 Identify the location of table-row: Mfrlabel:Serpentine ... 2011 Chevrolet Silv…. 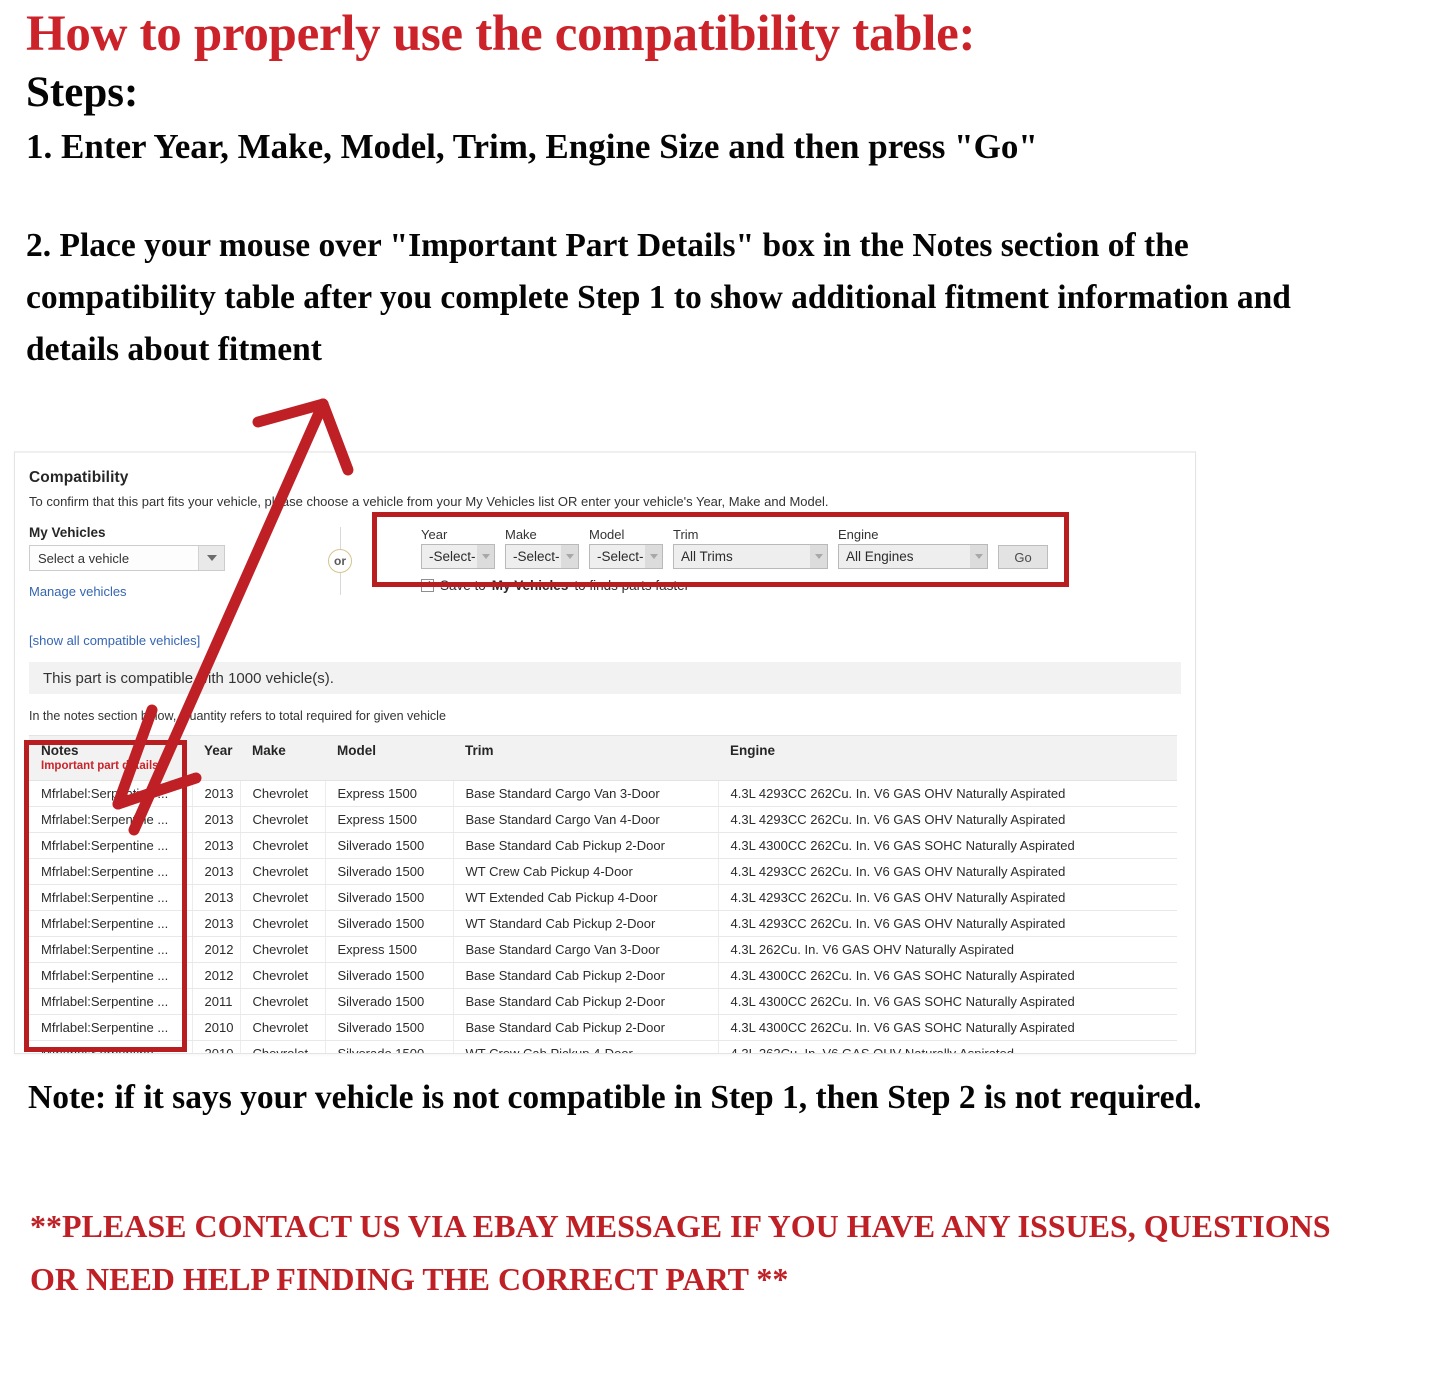
(603, 1001).